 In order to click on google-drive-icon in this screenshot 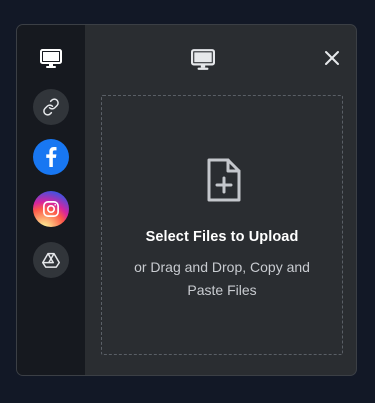, I will do `click(51, 260)`.